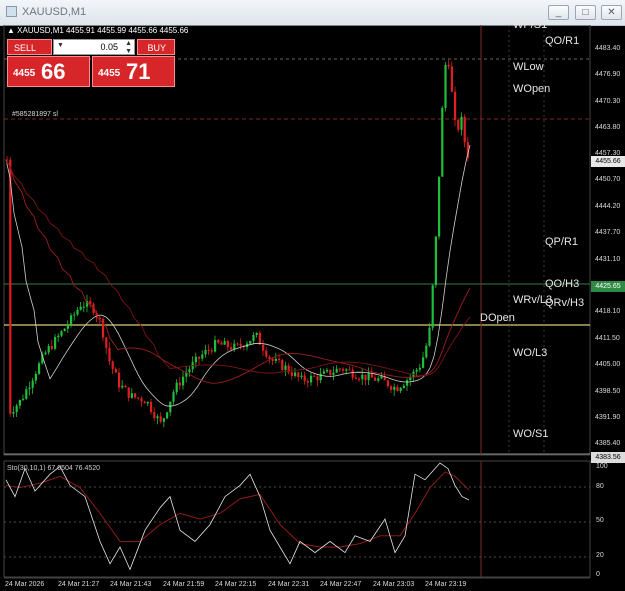 The image size is (625, 591). What do you see at coordinates (54, 468) in the screenshot?
I see `stochastic-header: Sto(30,10,1) 67.0504 76.4520` at bounding box center [54, 468].